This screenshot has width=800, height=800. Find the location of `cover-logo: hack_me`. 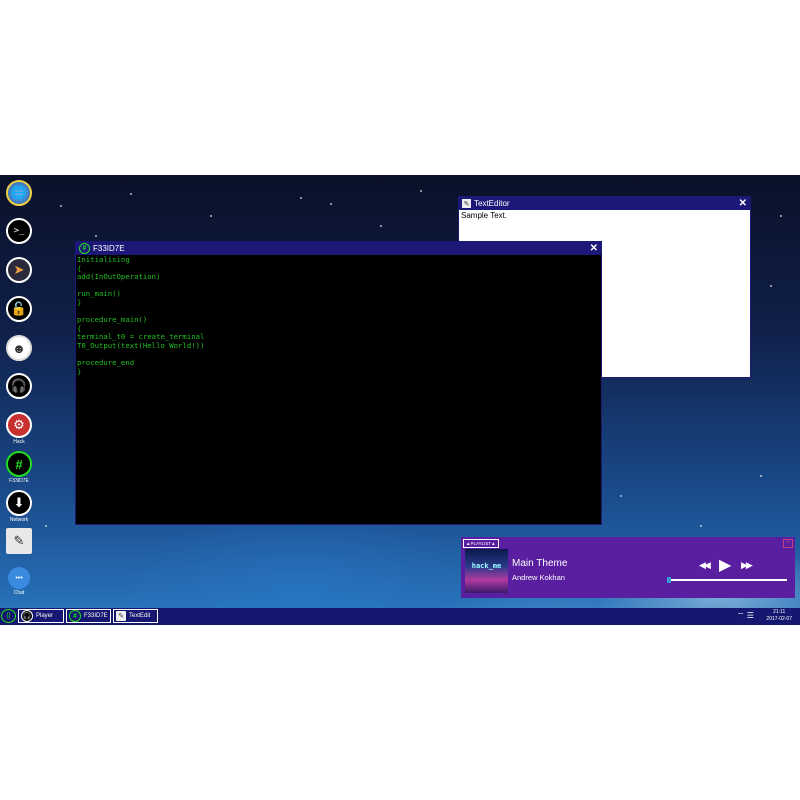

cover-logo: hack_me is located at coordinates (486, 566).